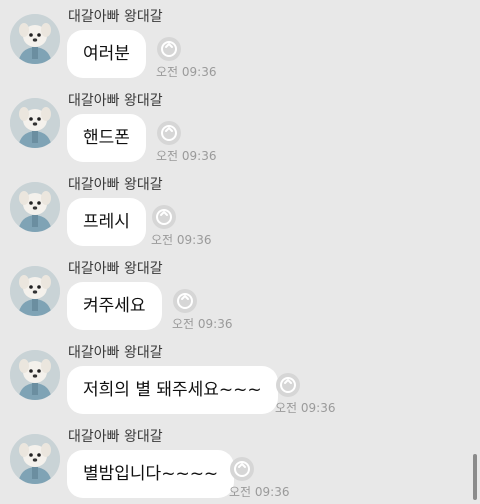 This screenshot has height=504, width=480. I want to click on message-bubble: 여러분, so click(106, 54).